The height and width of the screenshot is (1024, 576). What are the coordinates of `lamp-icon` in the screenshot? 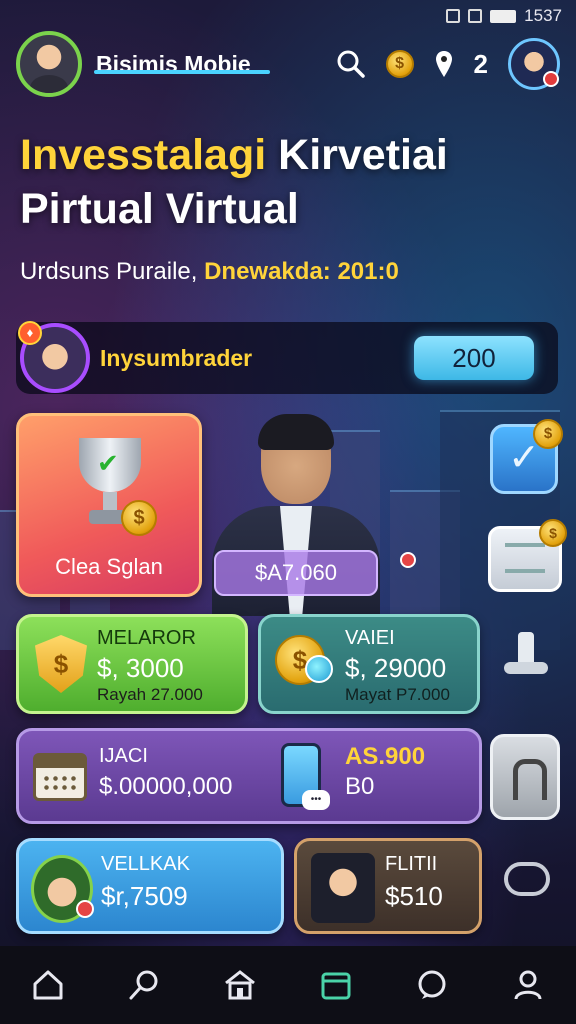 It's located at (526, 652).